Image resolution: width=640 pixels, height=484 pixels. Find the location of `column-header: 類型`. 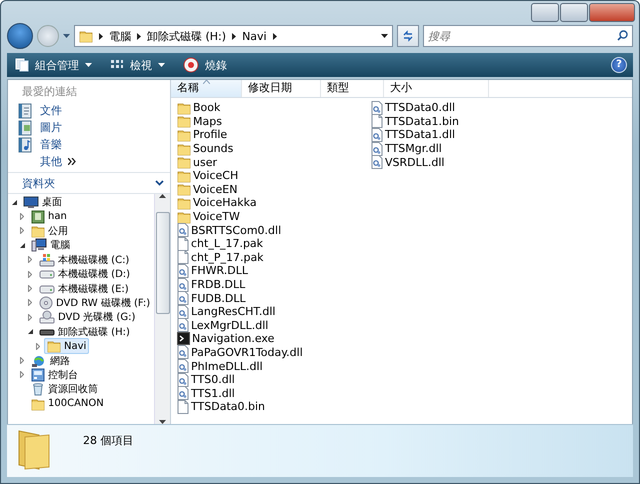

column-header: 類型 is located at coordinates (352, 88).